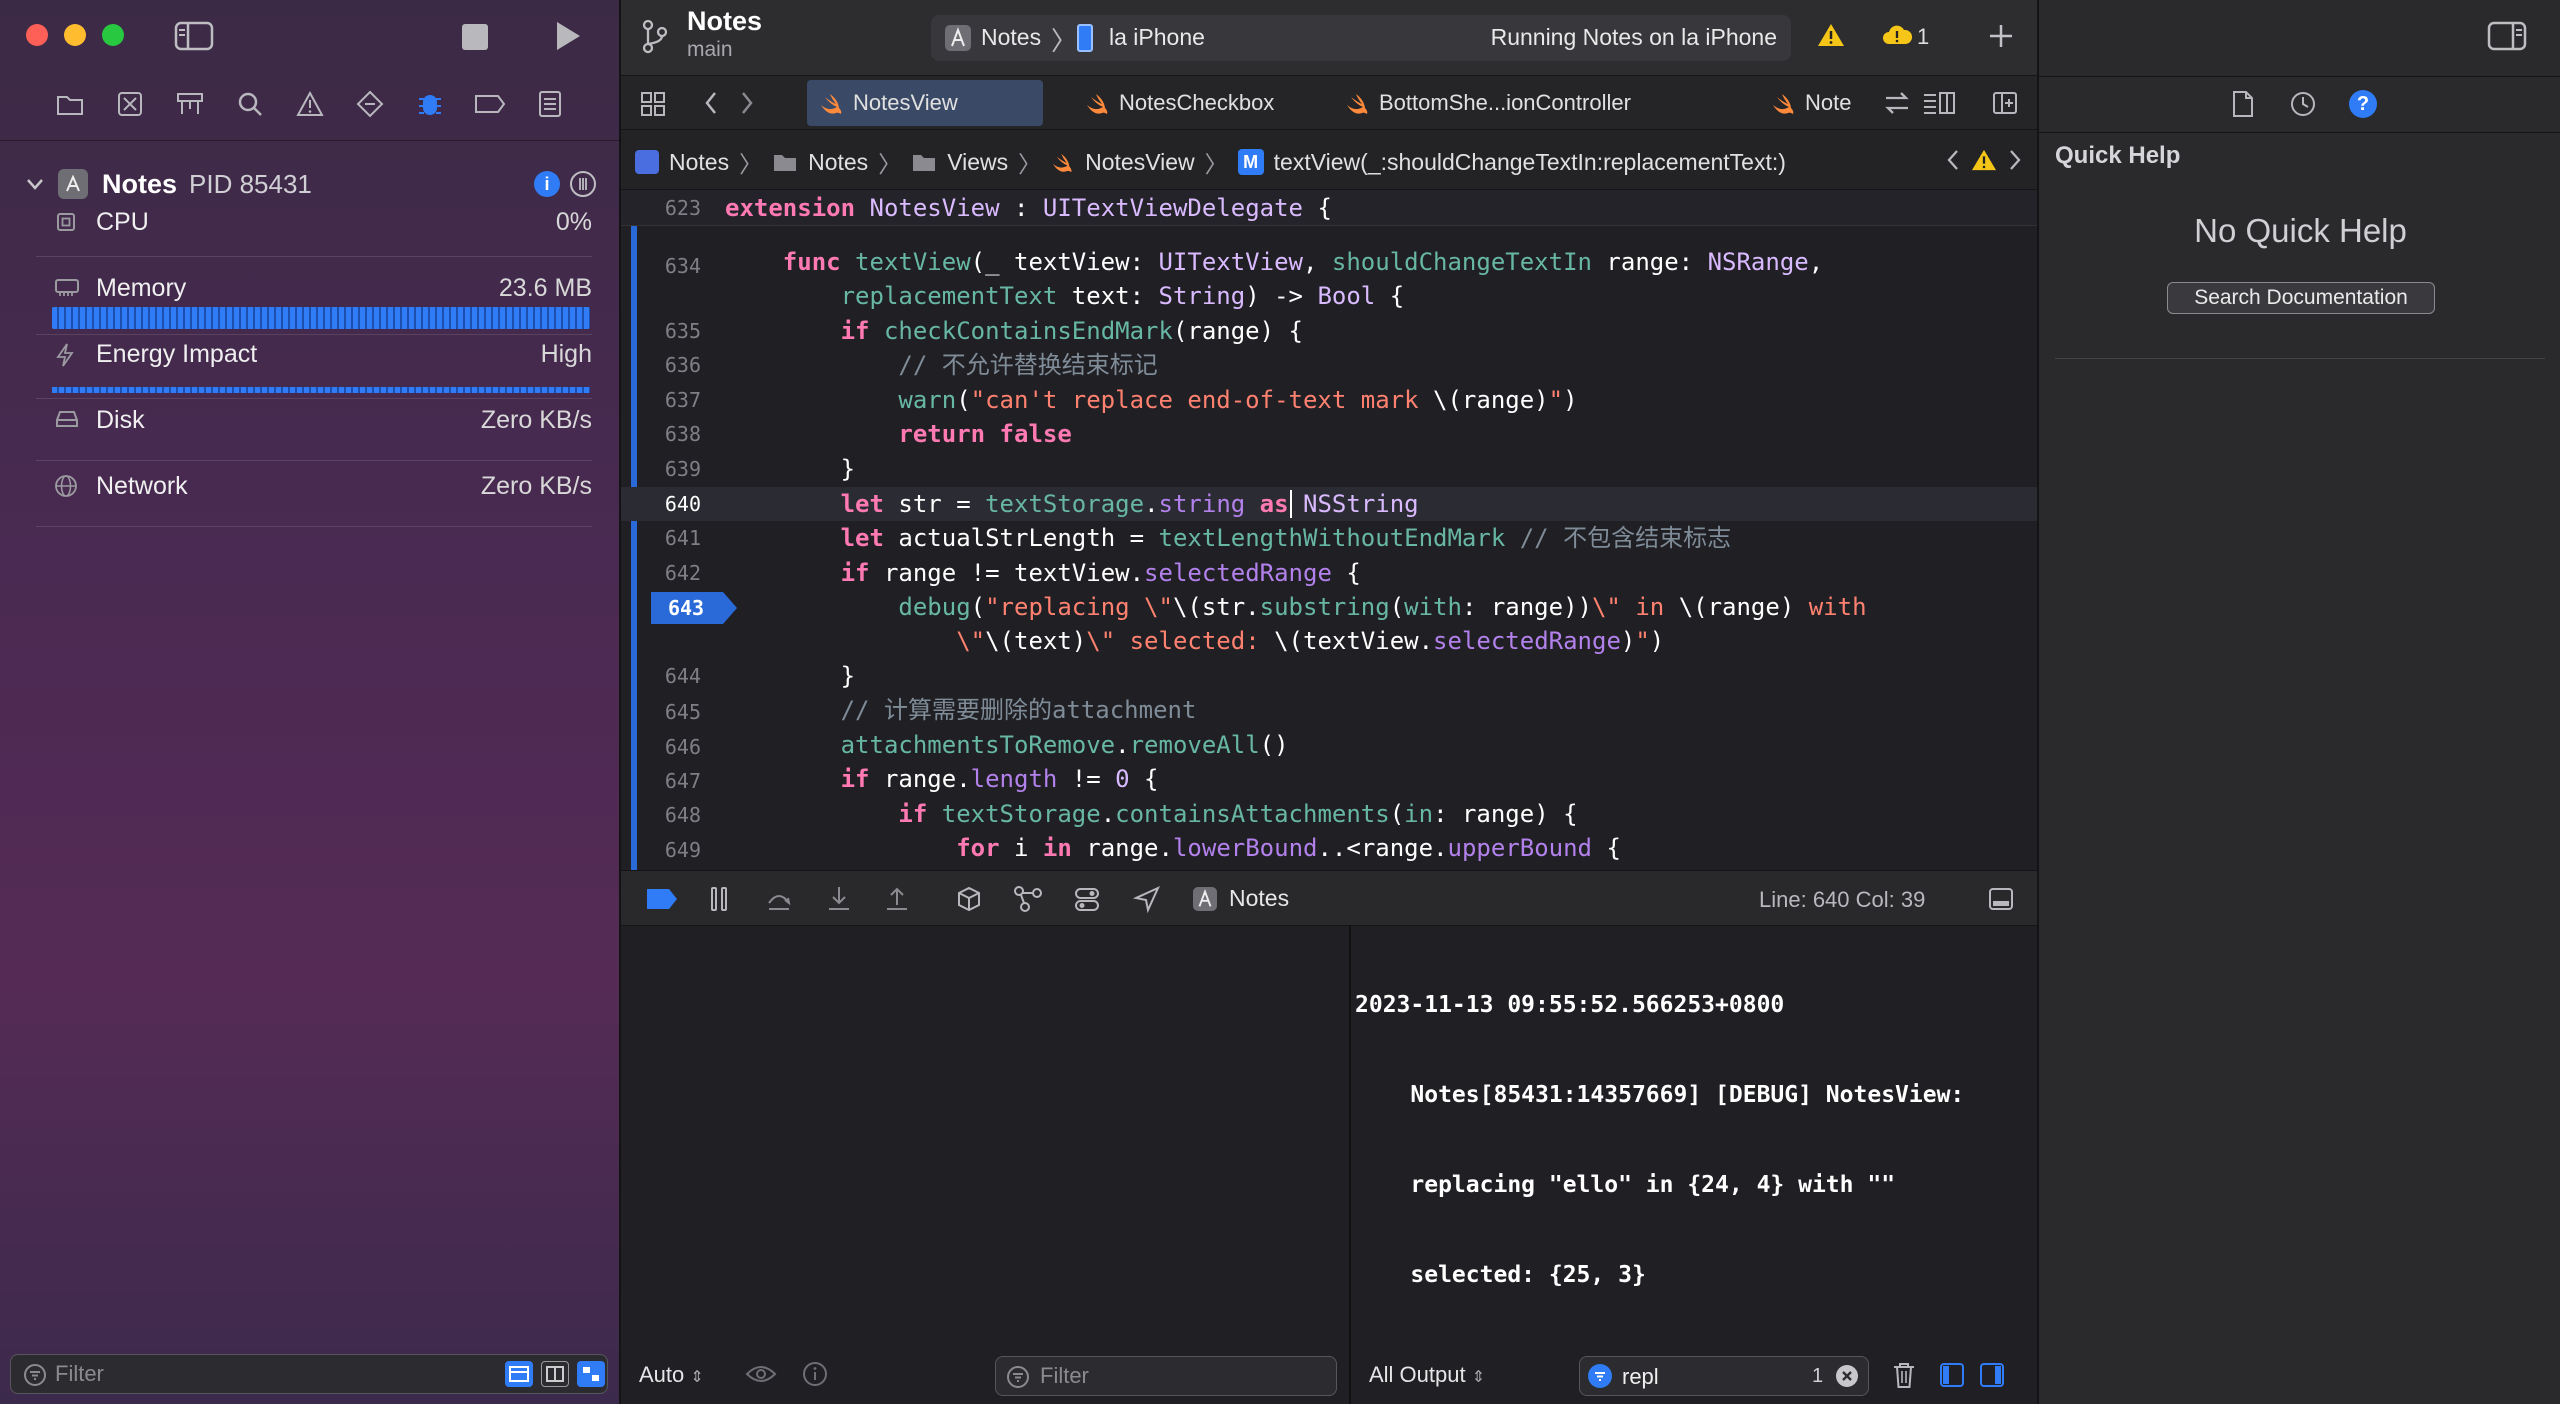  Describe the element at coordinates (662, 1374) in the screenshot. I see `scope-label: Auto` at that location.